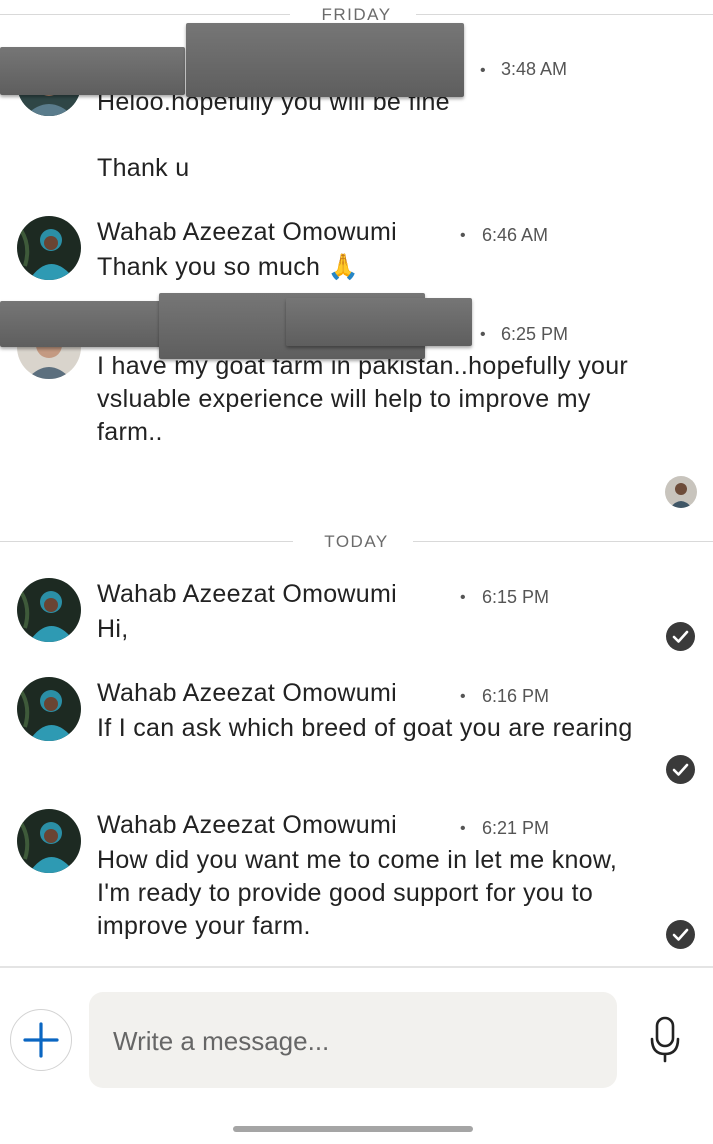 The width and height of the screenshot is (713, 1144). I want to click on message-input-container, so click(353, 1040).